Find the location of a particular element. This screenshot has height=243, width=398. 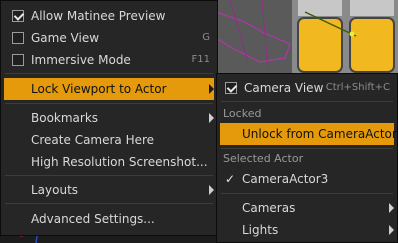

menu-item-lights: Lights is located at coordinates (307, 230).